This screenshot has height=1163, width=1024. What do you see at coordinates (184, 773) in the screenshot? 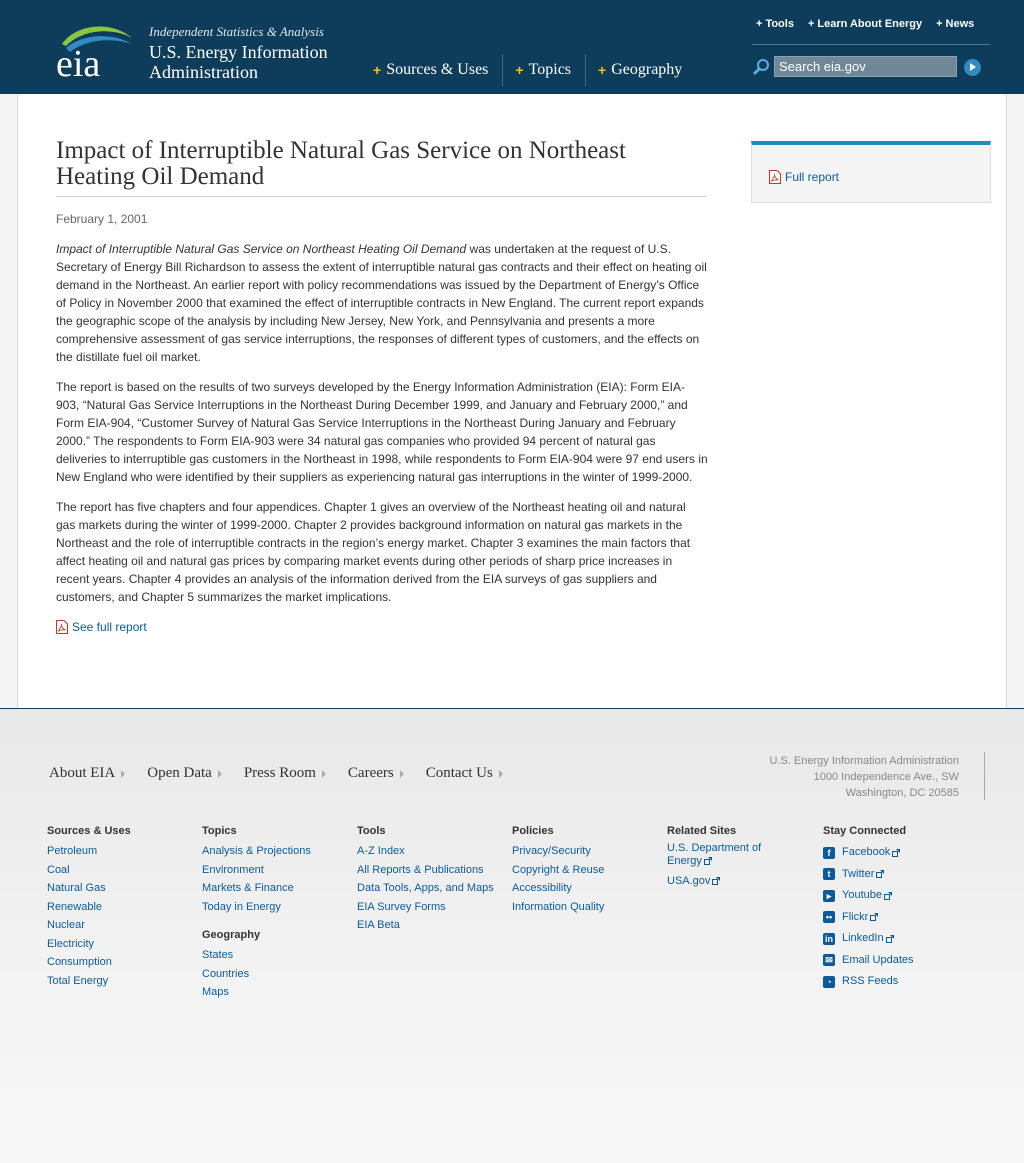
I see `footer-nav-open-data: Open Data` at bounding box center [184, 773].